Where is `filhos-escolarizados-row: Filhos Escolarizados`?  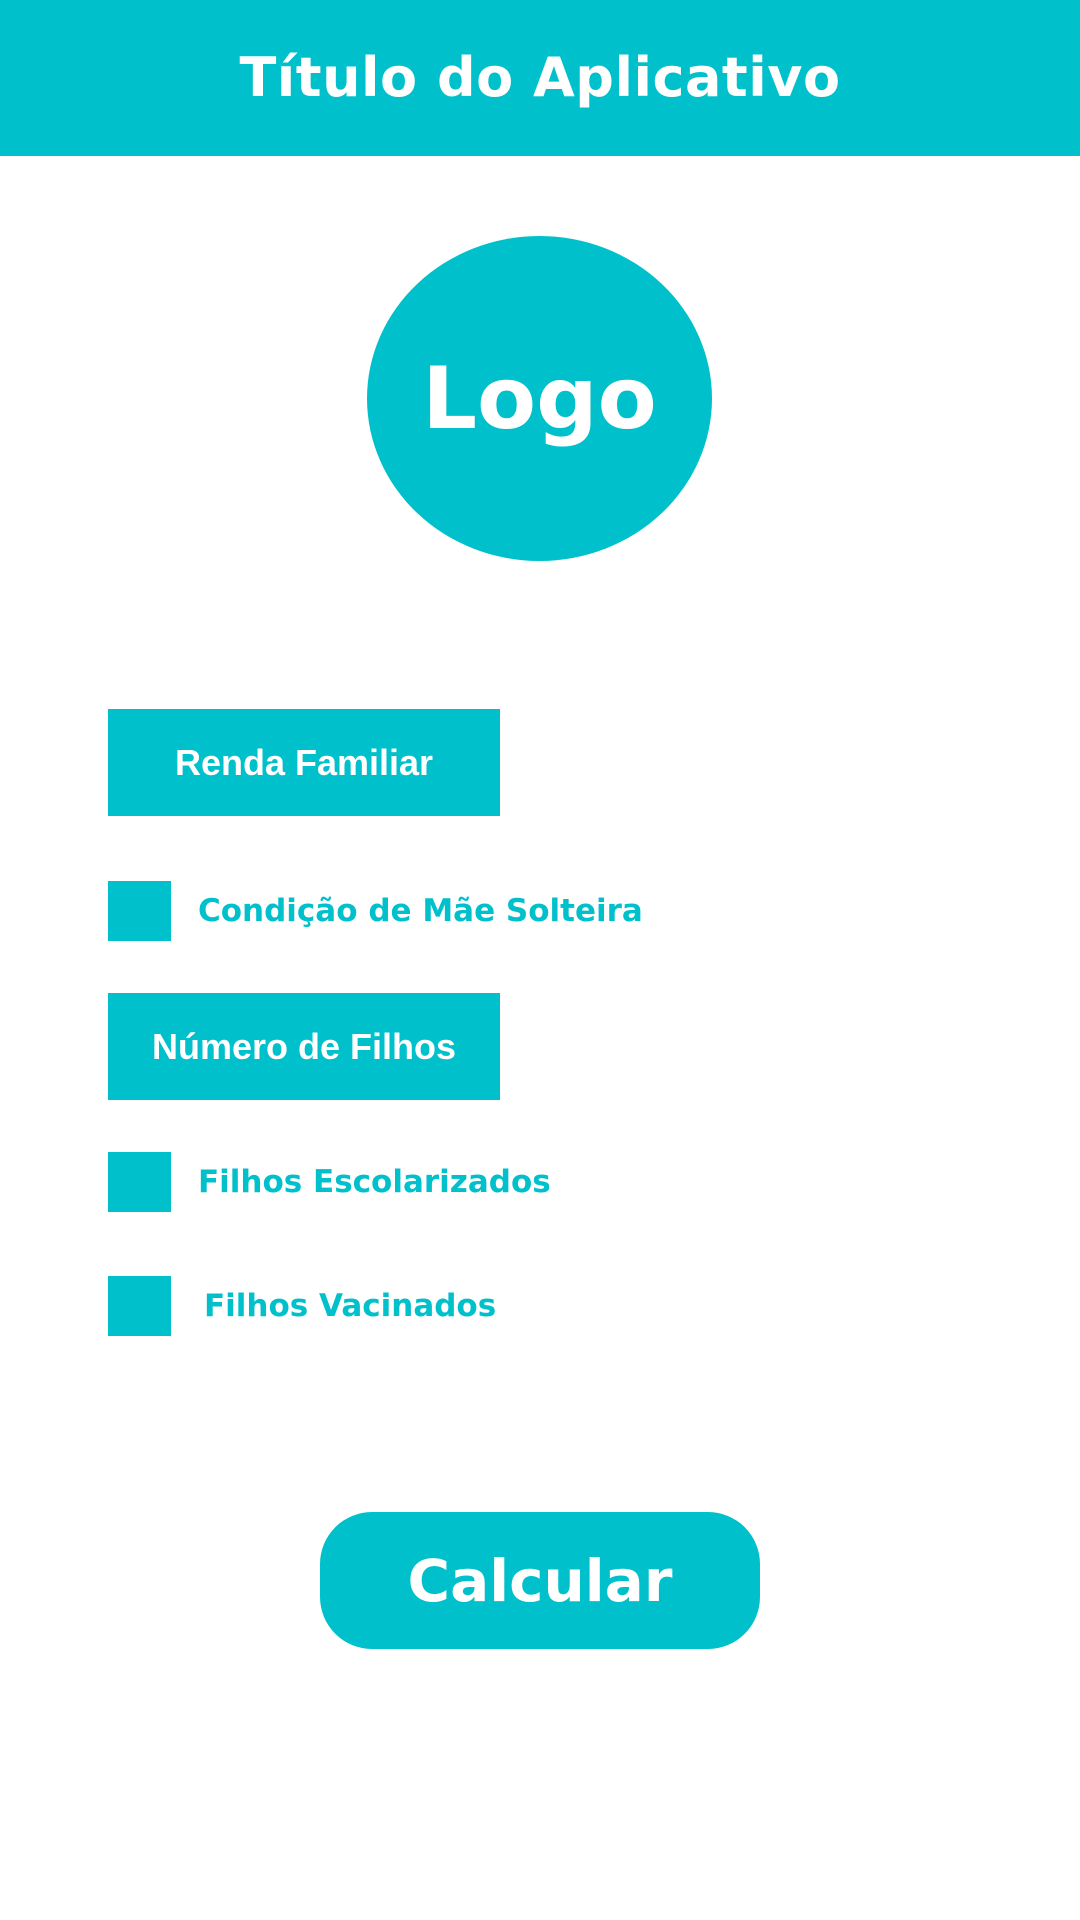 filhos-escolarizados-row: Filhos Escolarizados is located at coordinates (329, 1182).